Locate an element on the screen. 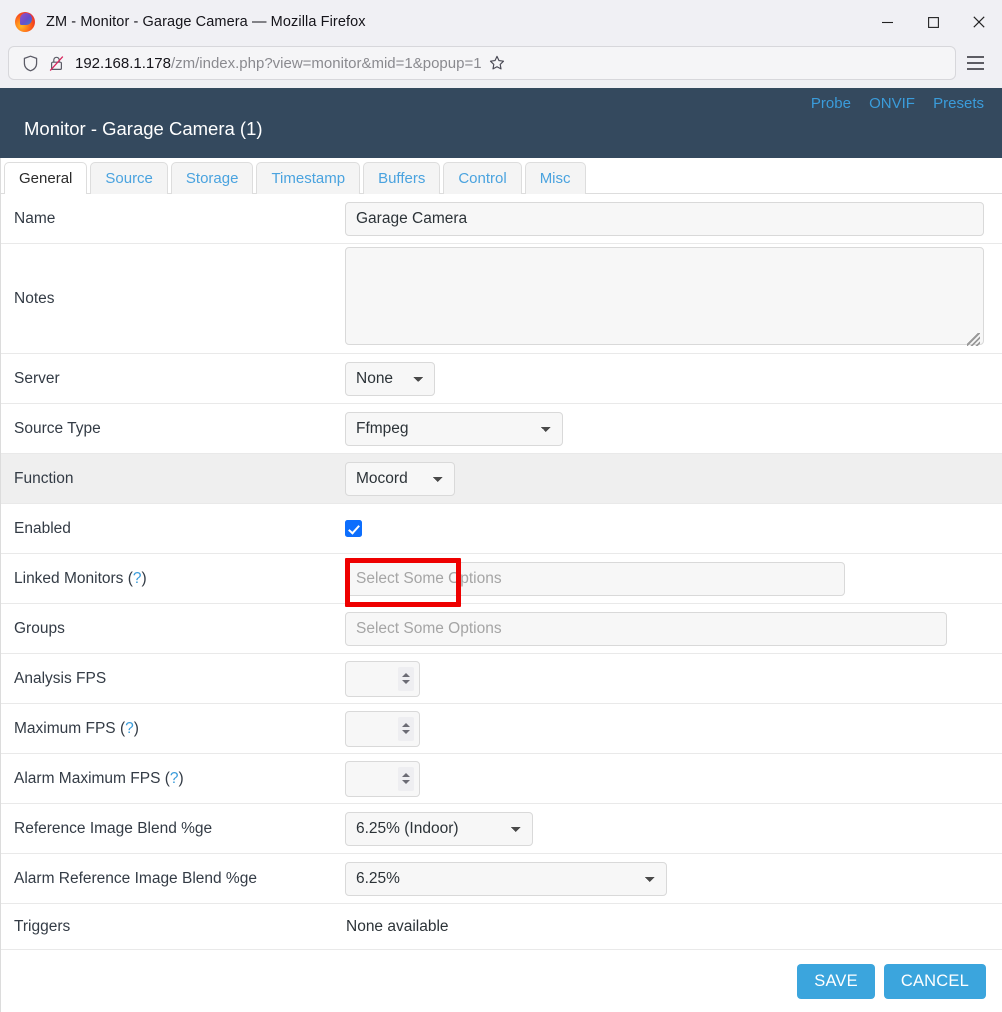 Image resolution: width=1002 pixels, height=1012 pixels. onvif-link: ONVIF is located at coordinates (892, 103).